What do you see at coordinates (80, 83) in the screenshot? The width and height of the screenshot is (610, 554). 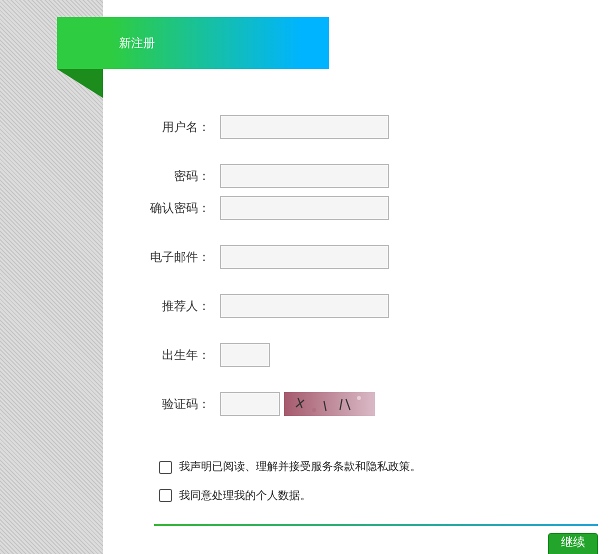 I see `ribbon-fold-icon` at bounding box center [80, 83].